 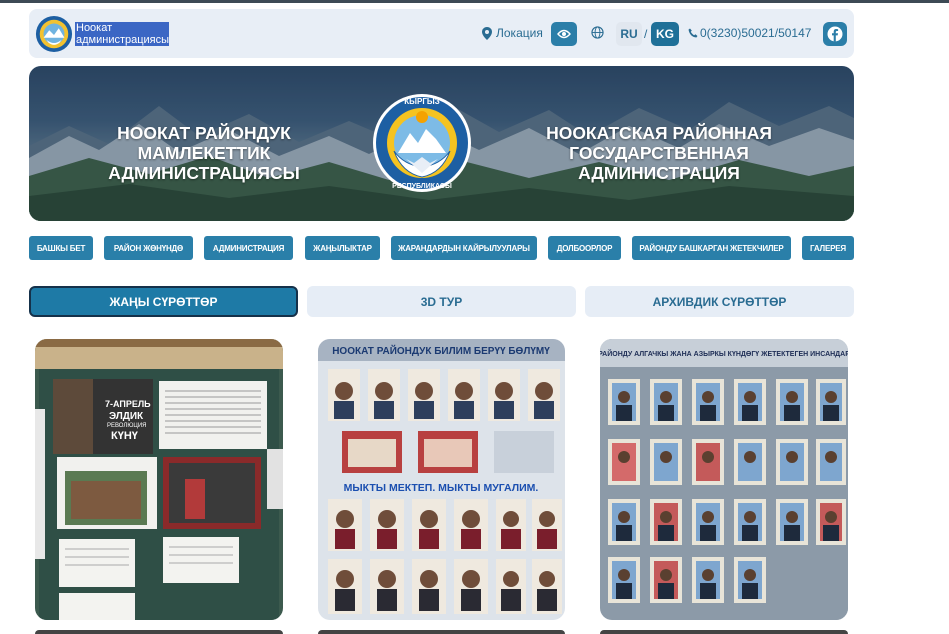 I want to click on language-kg-button: KG, so click(x=665, y=34).